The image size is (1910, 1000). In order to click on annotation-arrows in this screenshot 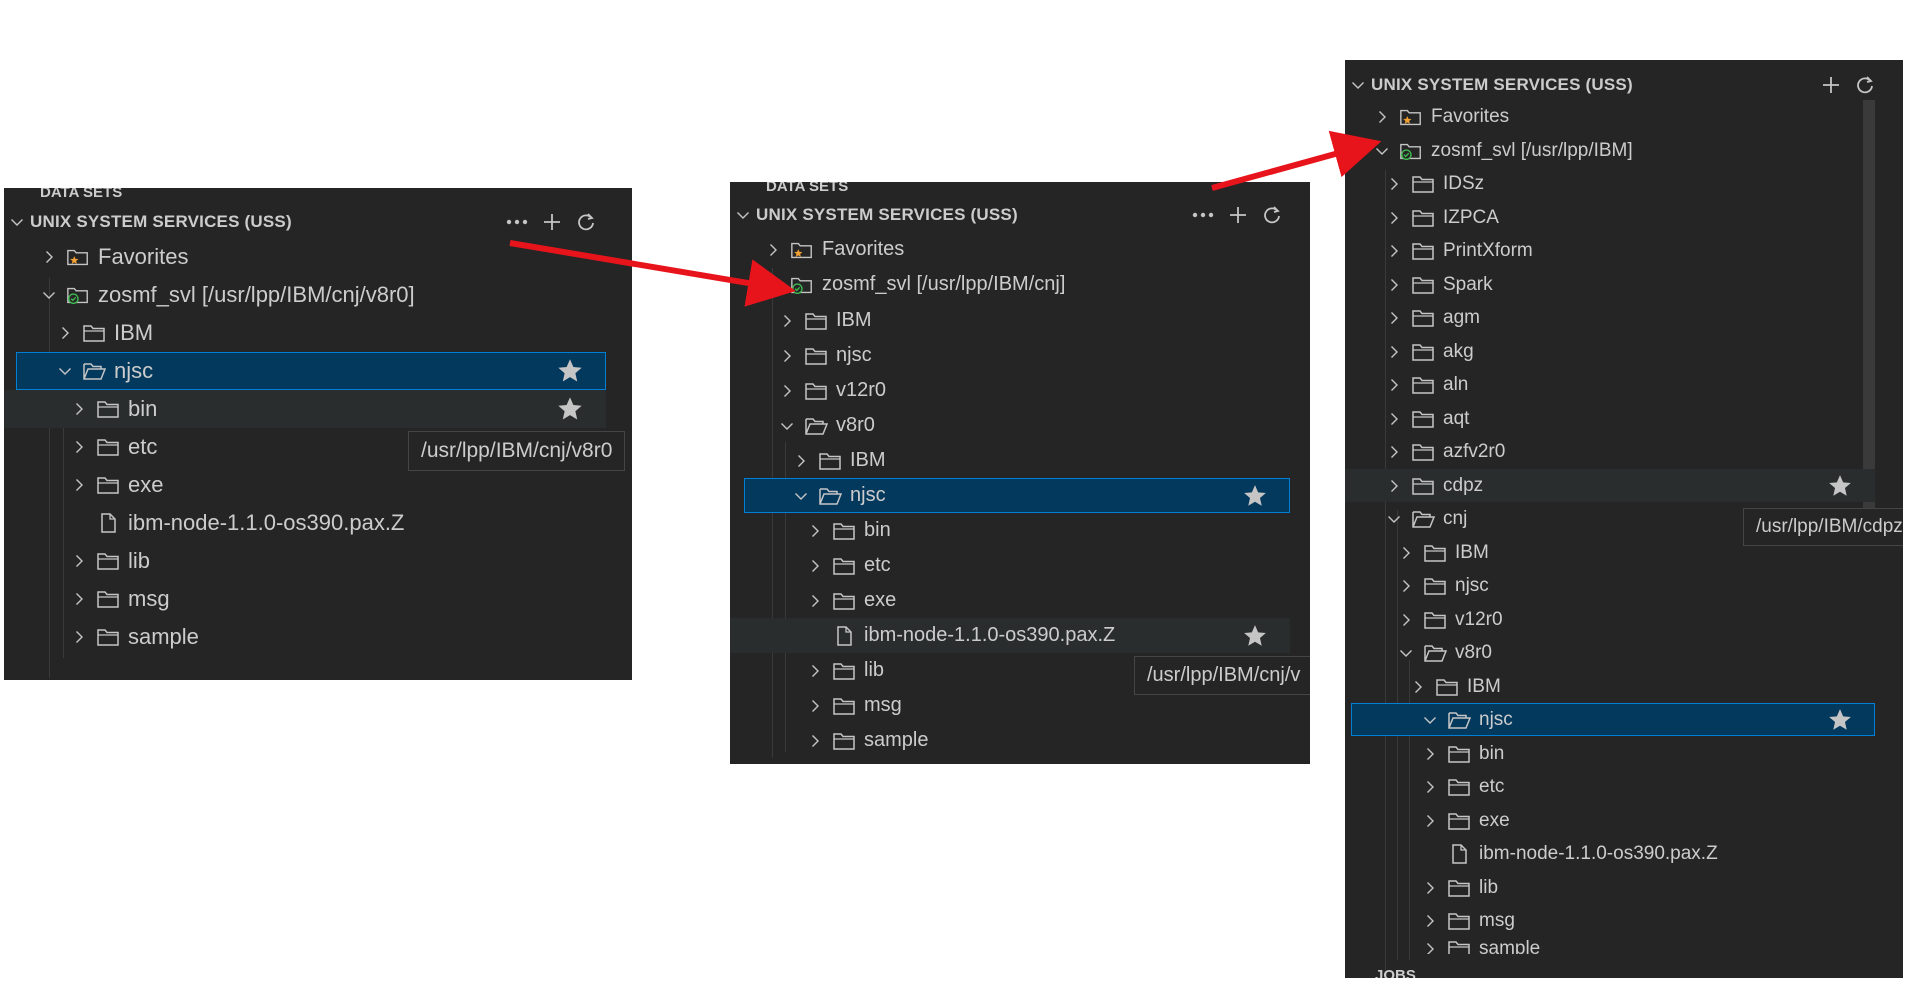, I will do `click(945, 218)`.